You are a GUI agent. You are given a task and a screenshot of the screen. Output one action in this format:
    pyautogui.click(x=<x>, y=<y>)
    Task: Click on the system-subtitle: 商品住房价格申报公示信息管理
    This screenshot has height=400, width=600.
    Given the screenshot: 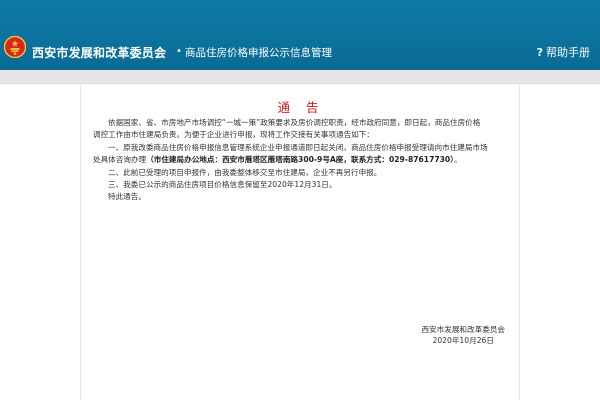 What is the action you would take?
    pyautogui.click(x=258, y=53)
    